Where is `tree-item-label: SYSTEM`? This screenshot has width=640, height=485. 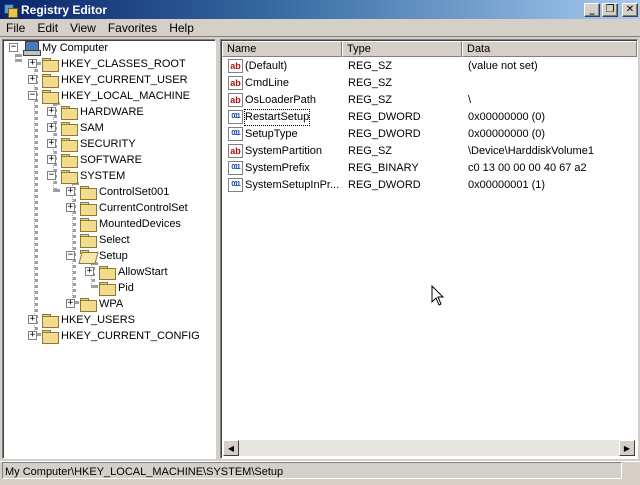
tree-item-label: SYSTEM is located at coordinates (103, 176).